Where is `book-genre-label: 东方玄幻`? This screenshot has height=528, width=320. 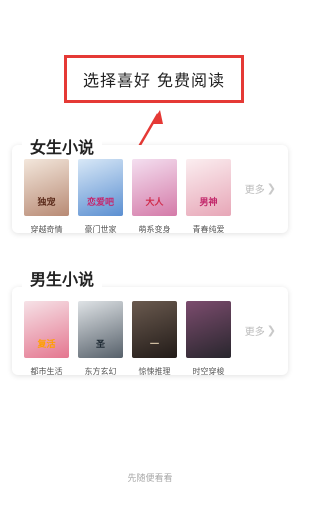 book-genre-label: 东方玄幻 is located at coordinates (100, 371).